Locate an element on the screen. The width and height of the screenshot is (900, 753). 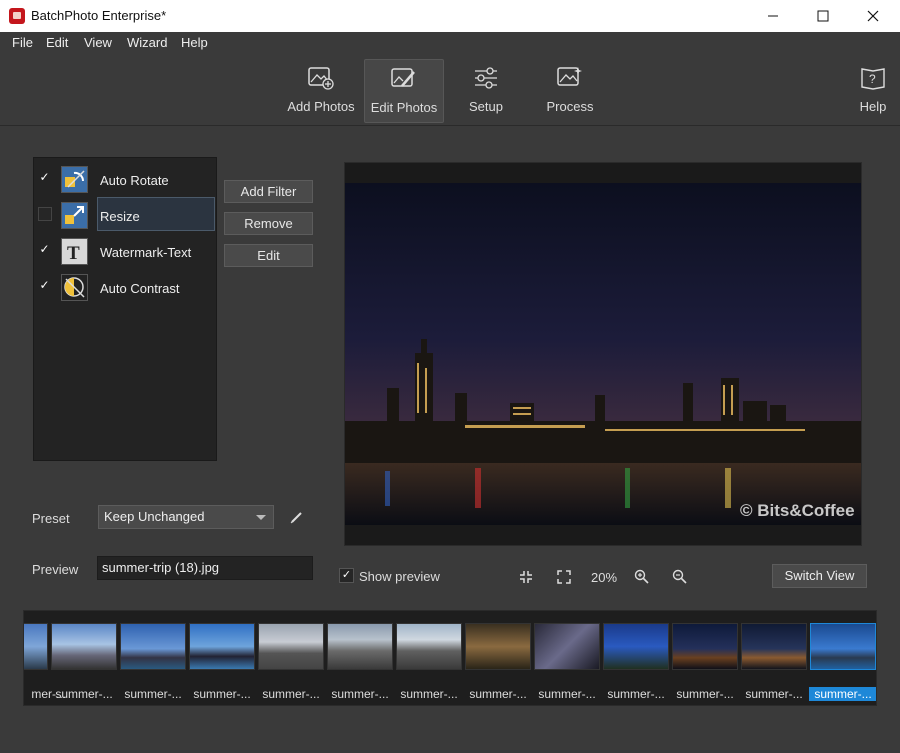
menu-help: Help is located at coordinates (194, 42).